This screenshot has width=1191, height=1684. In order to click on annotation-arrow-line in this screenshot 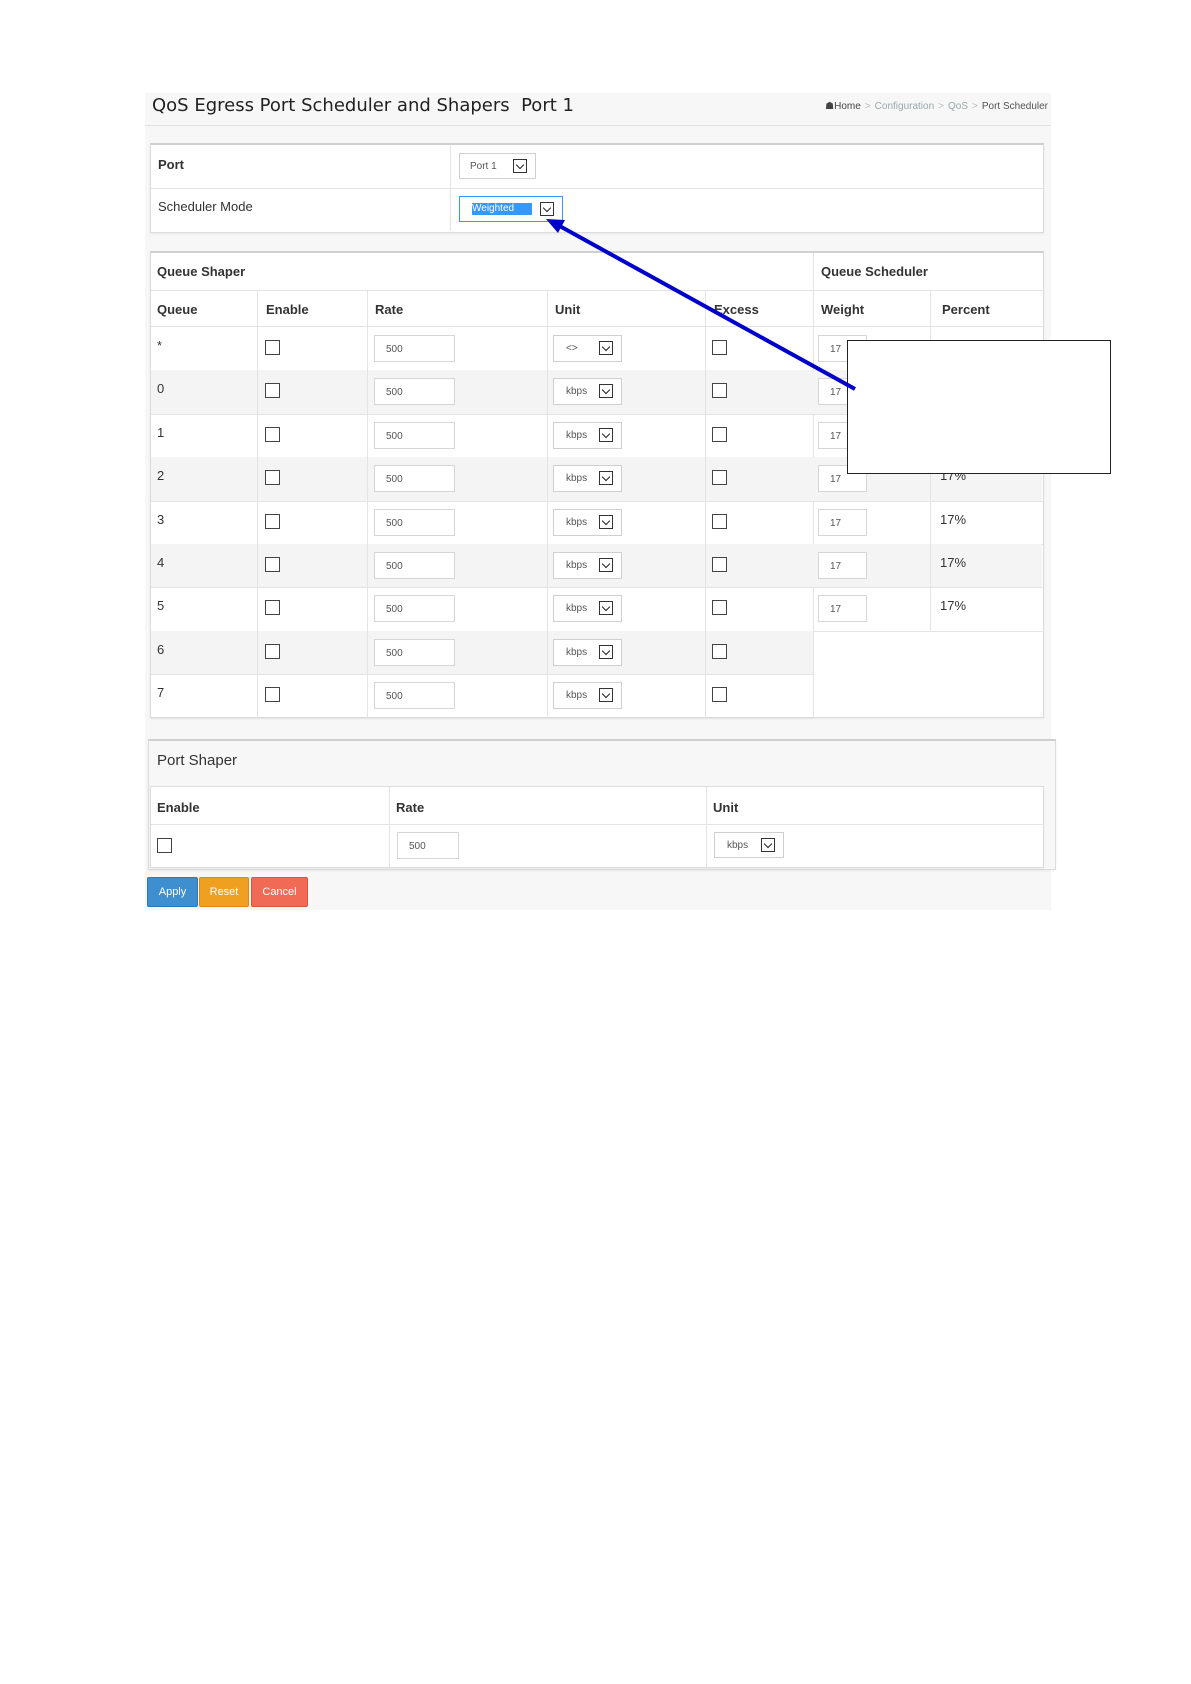, I will do `click(705, 306)`.